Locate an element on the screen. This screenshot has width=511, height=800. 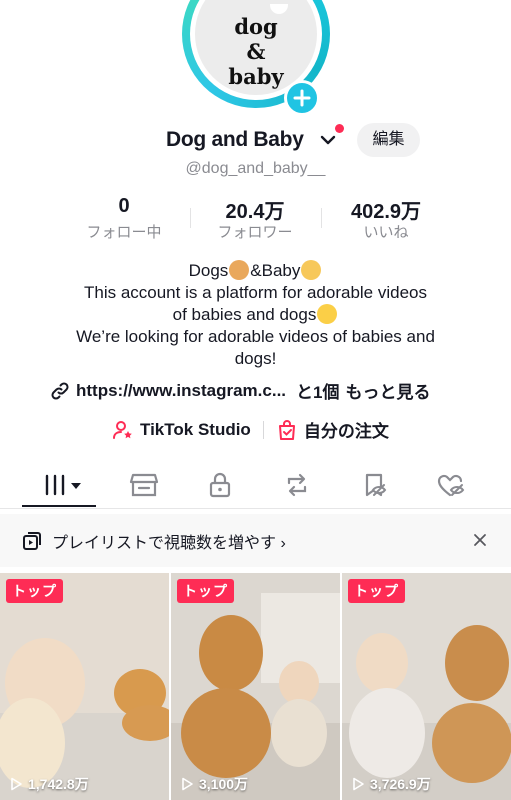
link-icon is located at coordinates (60, 390).